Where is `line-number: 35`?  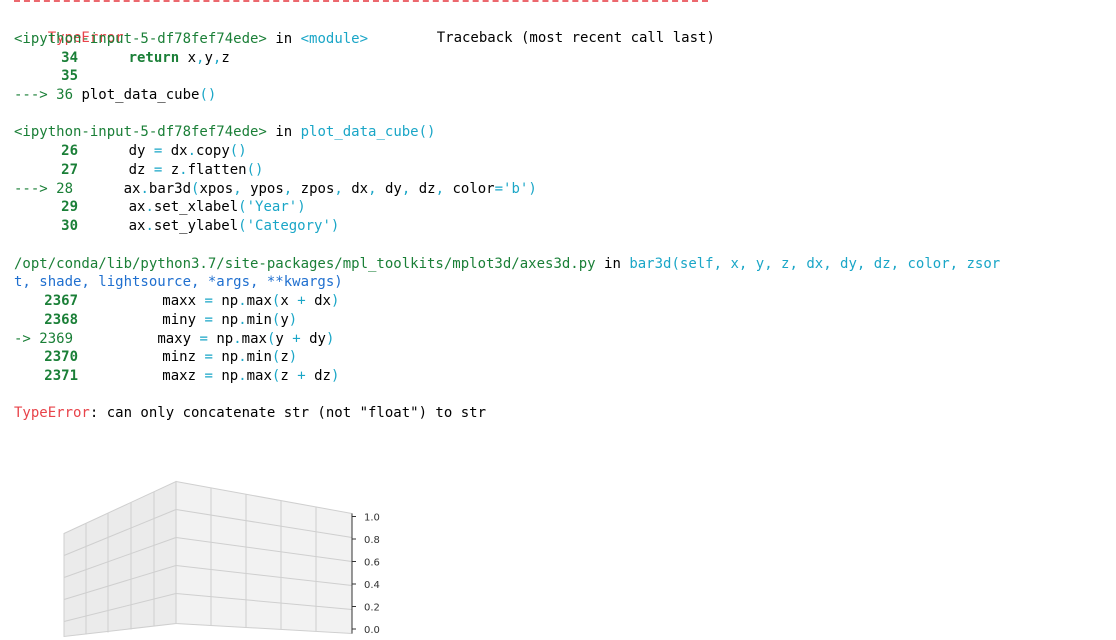 line-number: 35 is located at coordinates (69, 76).